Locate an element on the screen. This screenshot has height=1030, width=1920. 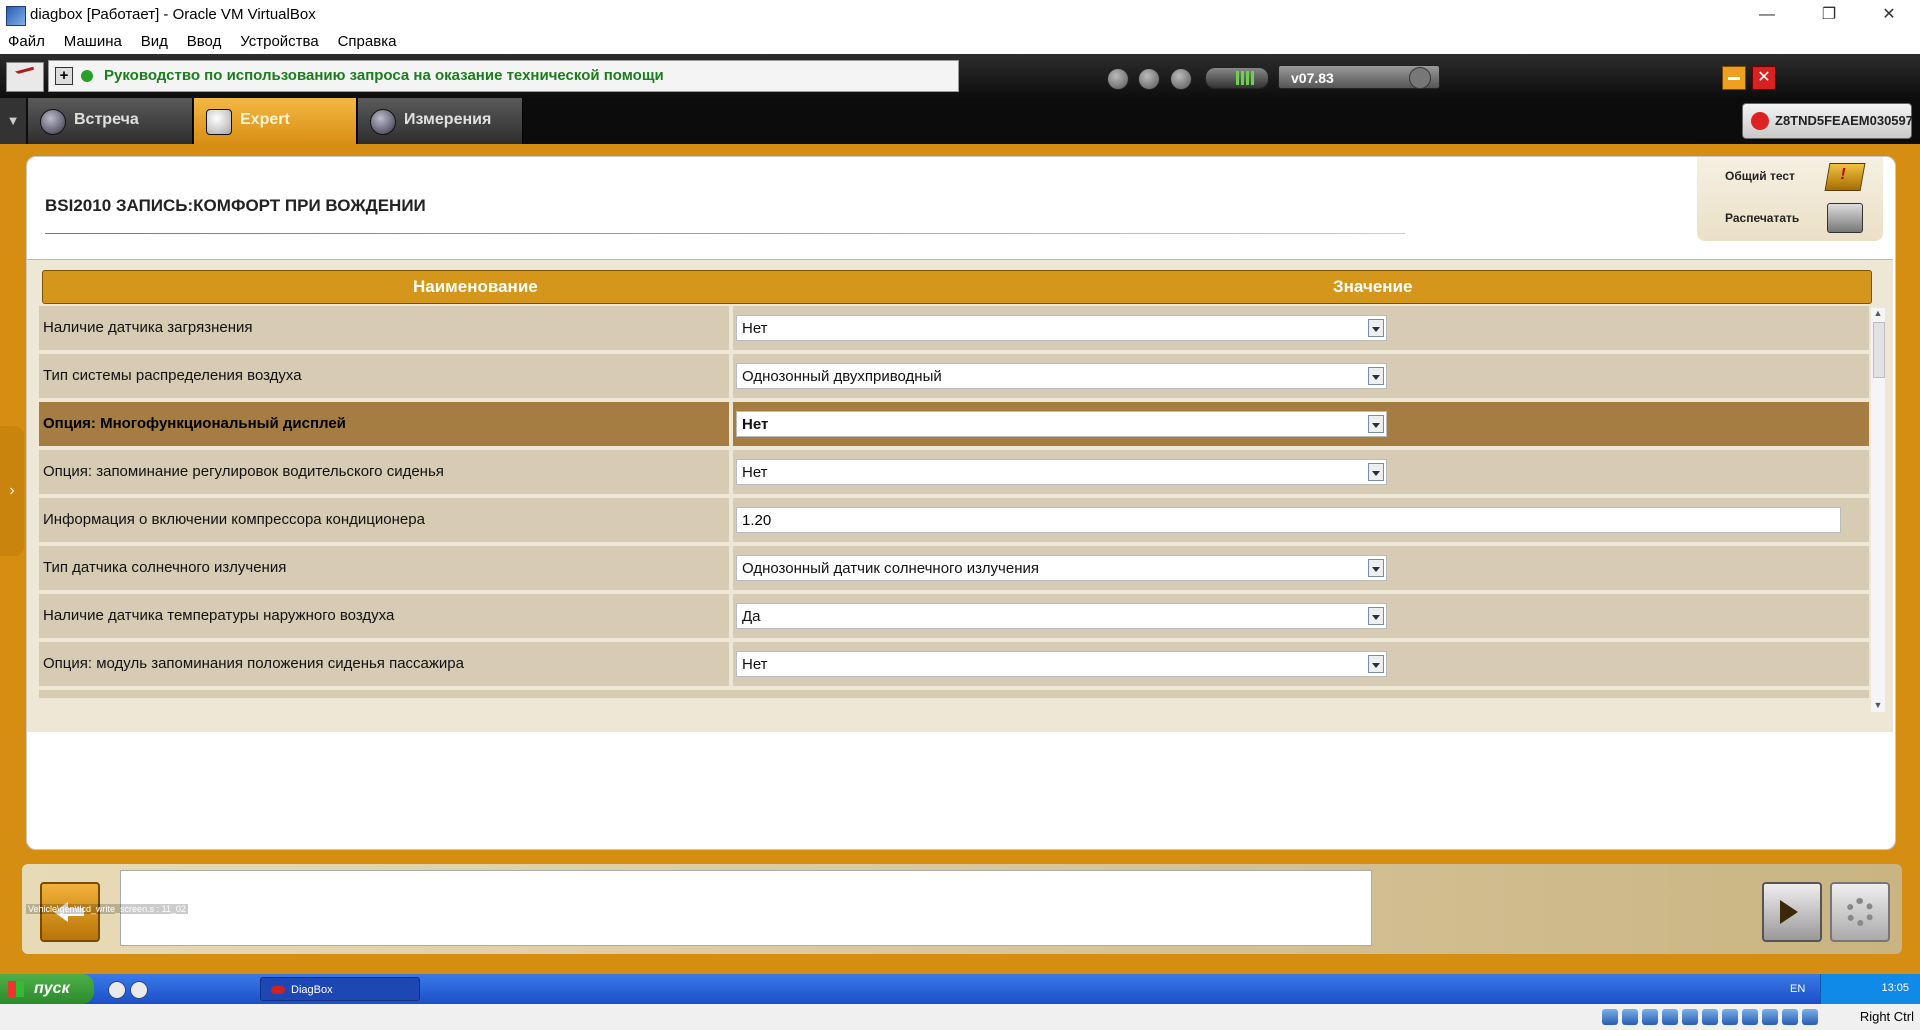
menu-file: Файл is located at coordinates (26, 42).